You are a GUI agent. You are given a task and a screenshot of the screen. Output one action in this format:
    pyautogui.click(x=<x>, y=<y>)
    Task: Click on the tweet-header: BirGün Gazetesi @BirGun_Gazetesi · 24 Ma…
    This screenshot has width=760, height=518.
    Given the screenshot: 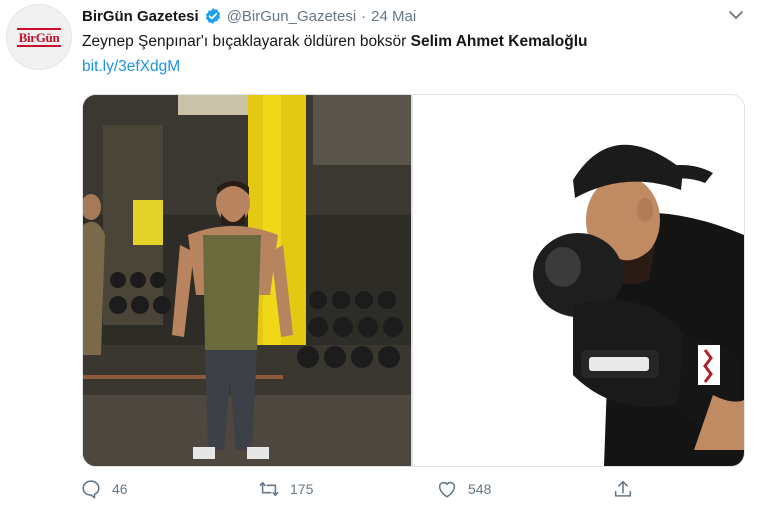 What is the action you would take?
    pyautogui.click(x=249, y=16)
    